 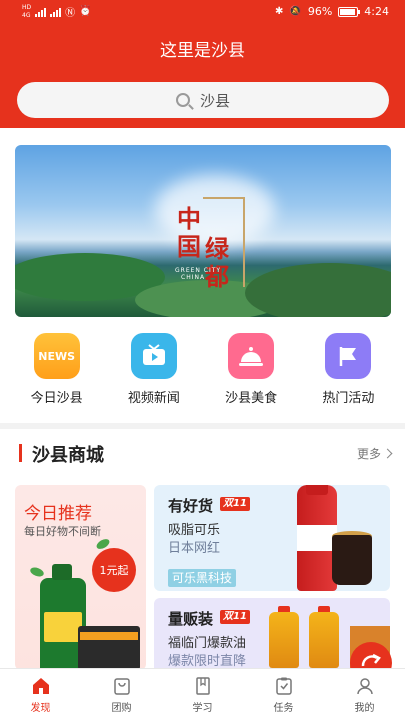 What do you see at coordinates (279, 11) in the screenshot?
I see `bluetooth-icon: ✱` at bounding box center [279, 11].